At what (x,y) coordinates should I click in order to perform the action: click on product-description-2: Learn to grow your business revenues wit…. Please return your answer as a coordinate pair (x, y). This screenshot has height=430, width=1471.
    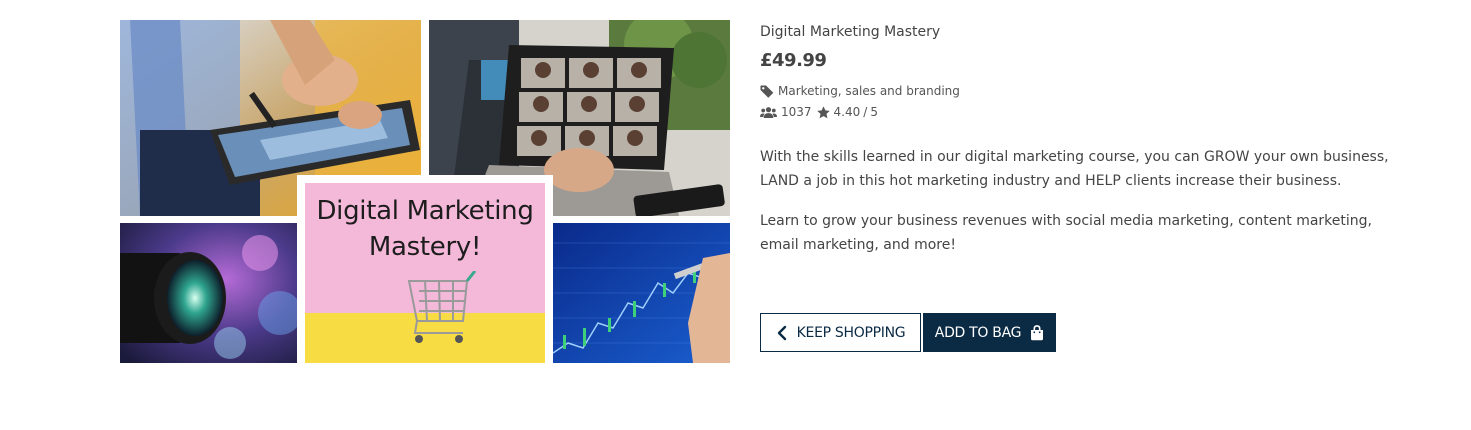
    Looking at the image, I should click on (1066, 233).